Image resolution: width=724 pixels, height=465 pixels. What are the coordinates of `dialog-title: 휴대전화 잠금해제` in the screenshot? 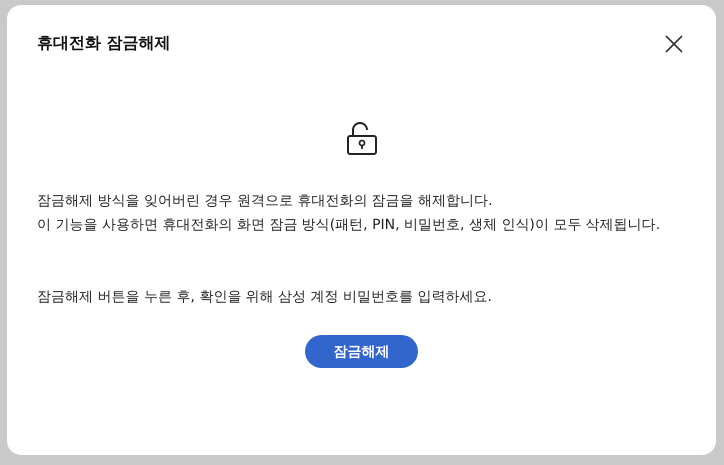 It's located at (104, 43).